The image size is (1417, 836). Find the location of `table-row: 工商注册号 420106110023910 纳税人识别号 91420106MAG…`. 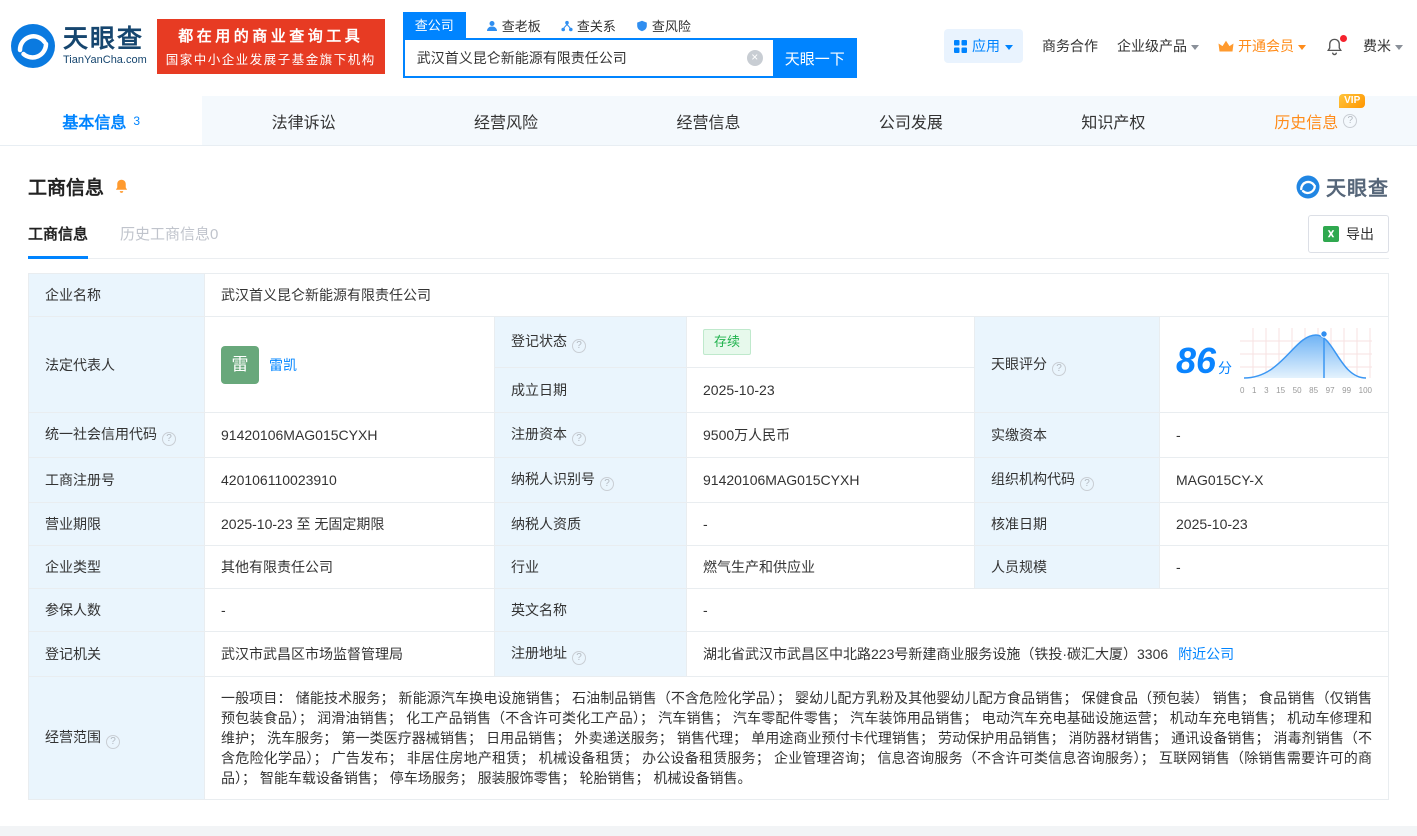

table-row: 工商注册号 420106110023910 纳税人识别号 91420106MAG… is located at coordinates (708, 480).